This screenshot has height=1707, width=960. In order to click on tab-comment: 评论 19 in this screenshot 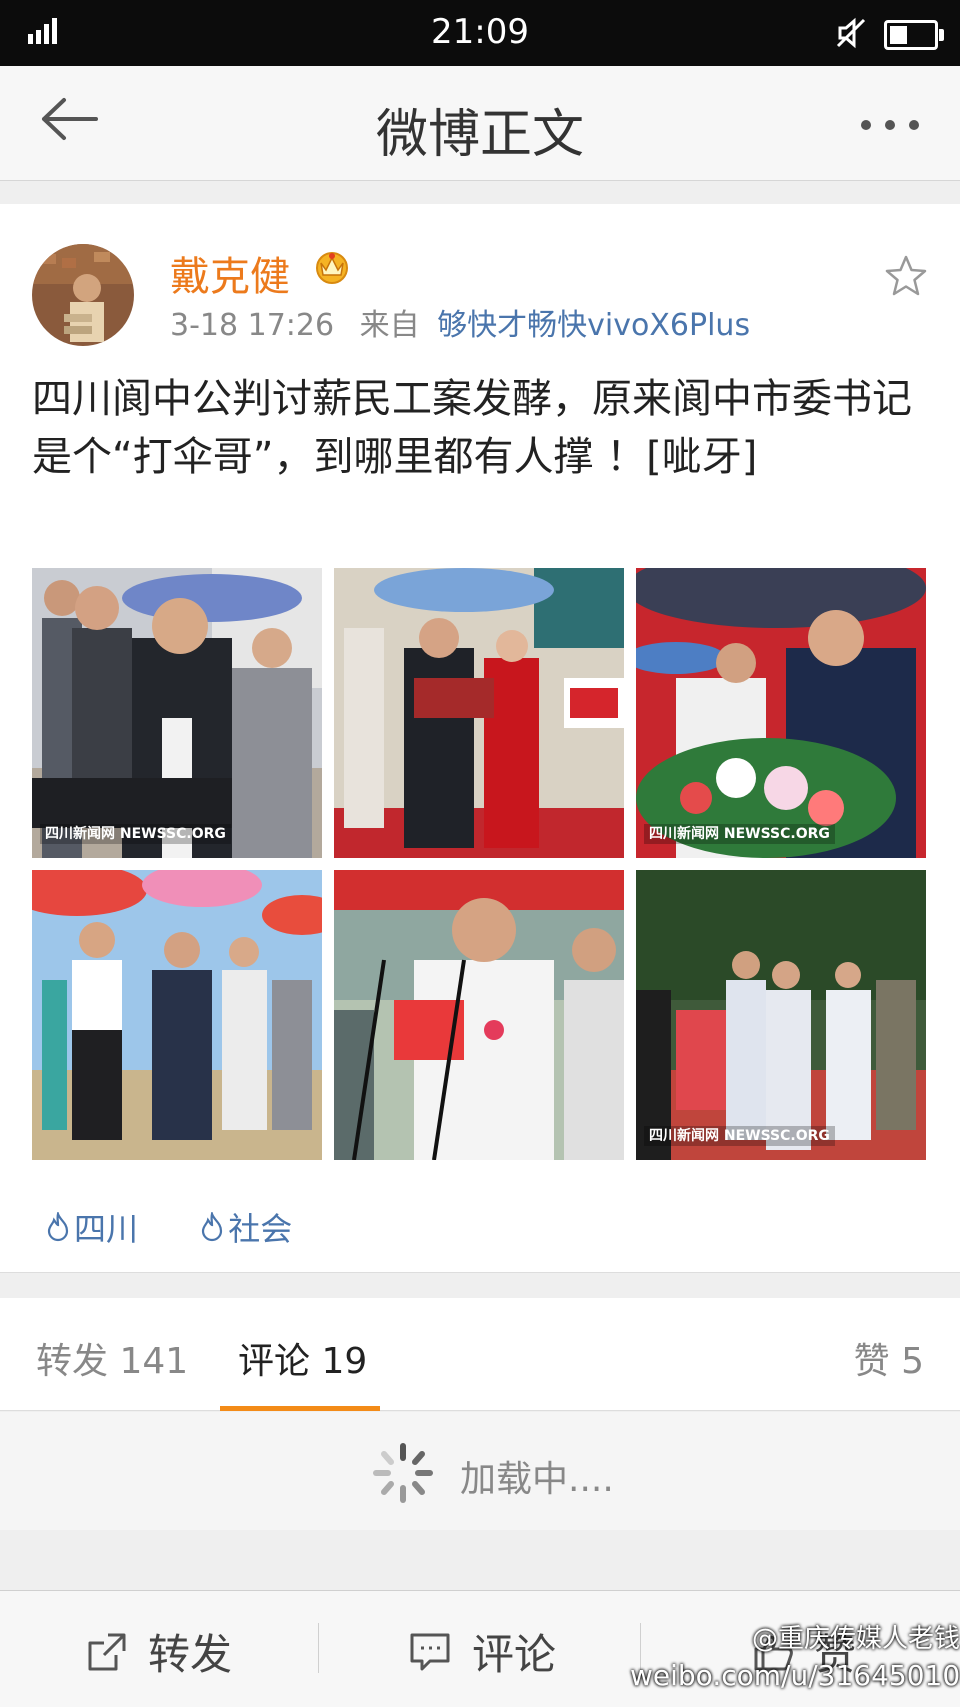, I will do `click(302, 1358)`.